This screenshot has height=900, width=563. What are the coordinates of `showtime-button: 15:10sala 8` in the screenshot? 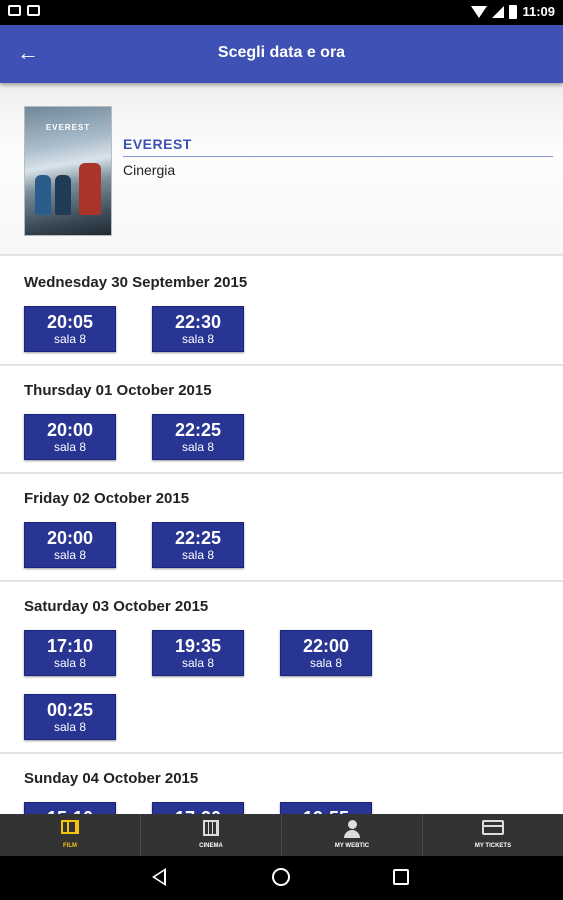 It's located at (70, 808).